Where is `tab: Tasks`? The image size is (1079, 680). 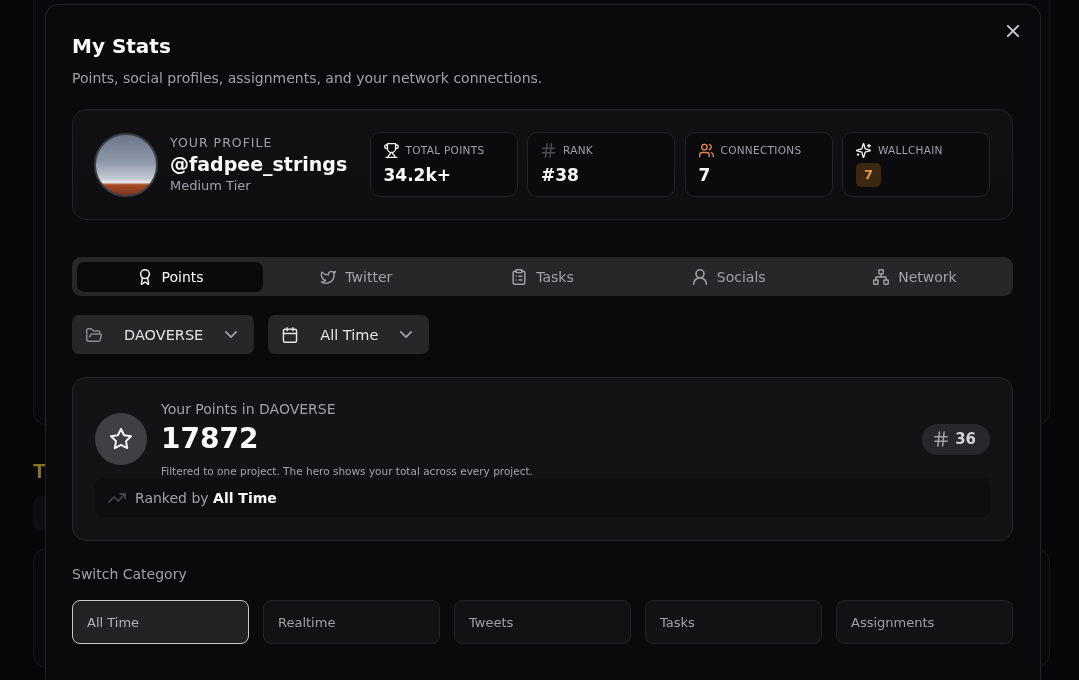 tab: Tasks is located at coordinates (542, 276).